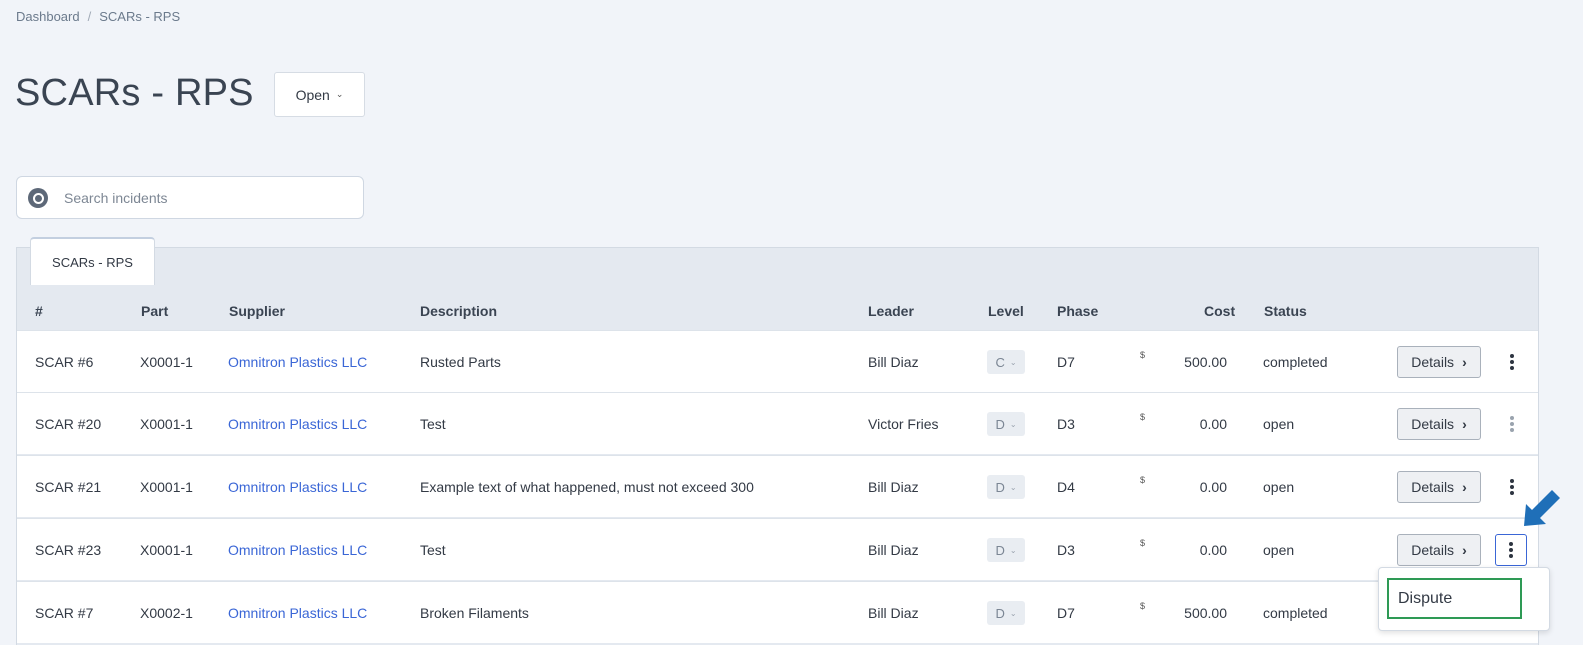 The height and width of the screenshot is (645, 1583). I want to click on scar-number: SCAR #21, so click(68, 487).